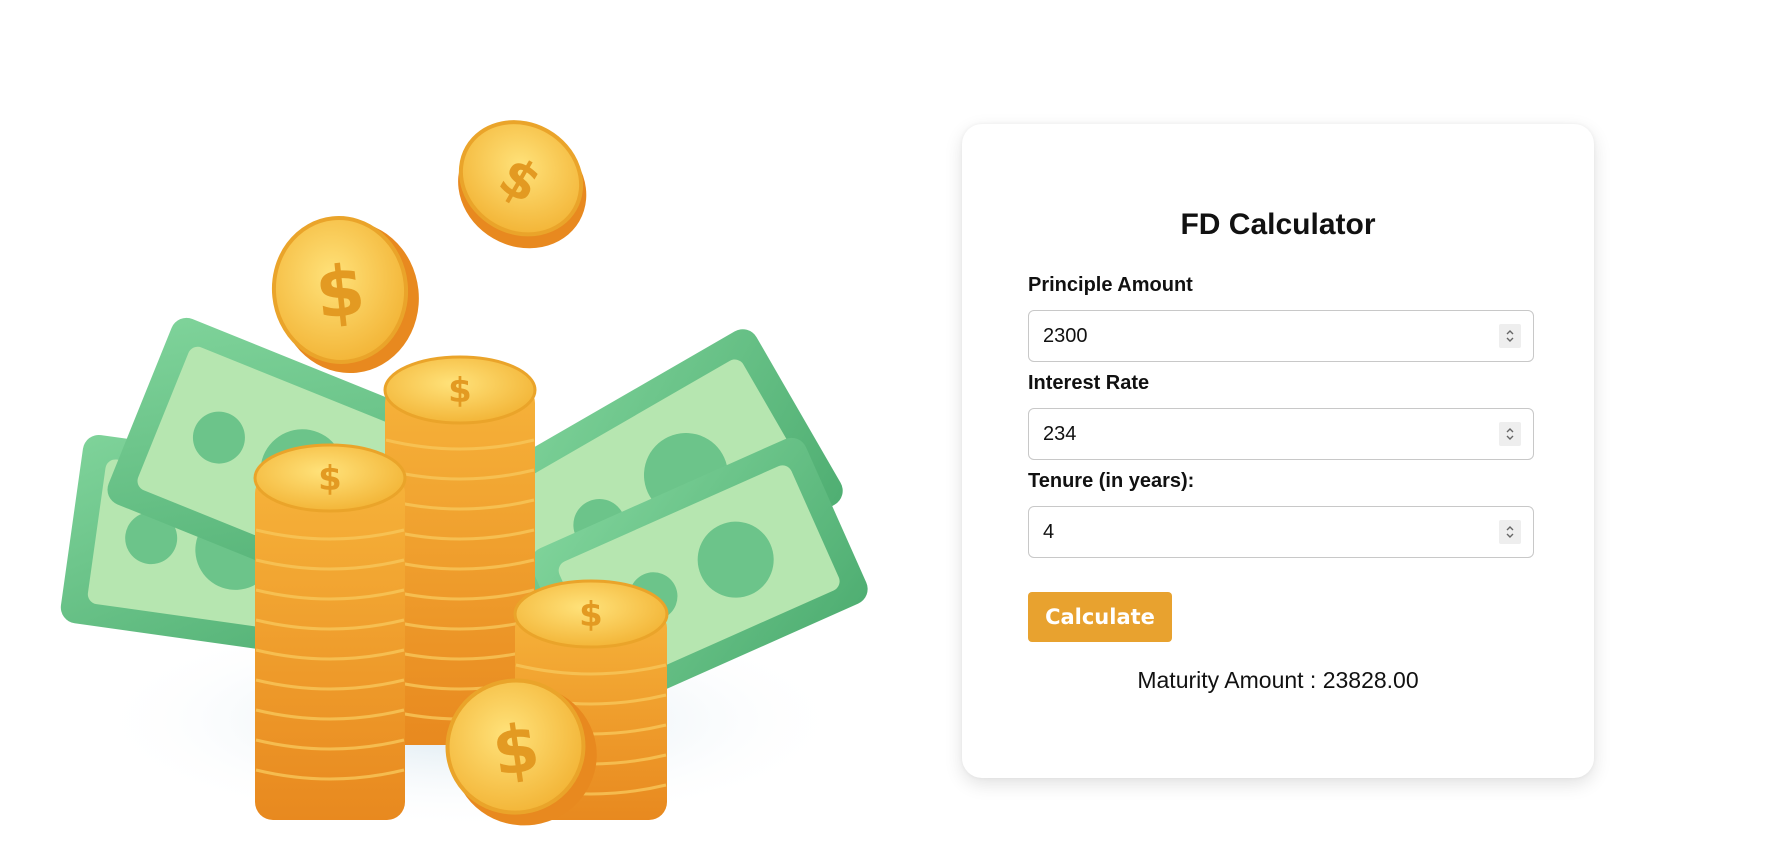 Image resolution: width=1767 pixels, height=862 pixels. I want to click on interest-rate-input: 234, so click(1281, 434).